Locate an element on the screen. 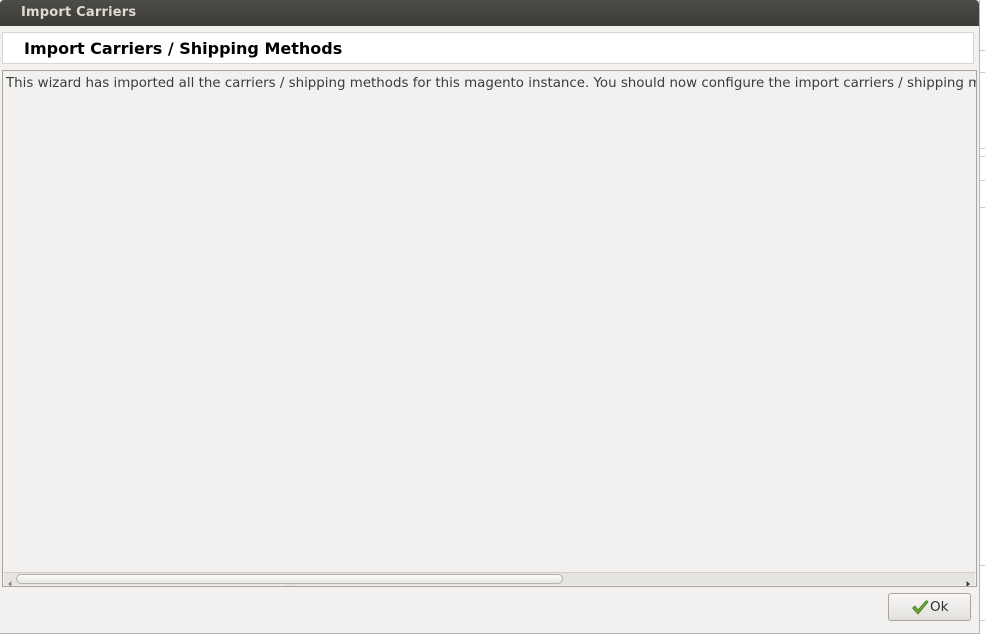 Image resolution: width=985 pixels, height=638 pixels. arrow-right-icon is located at coordinates (968, 580).